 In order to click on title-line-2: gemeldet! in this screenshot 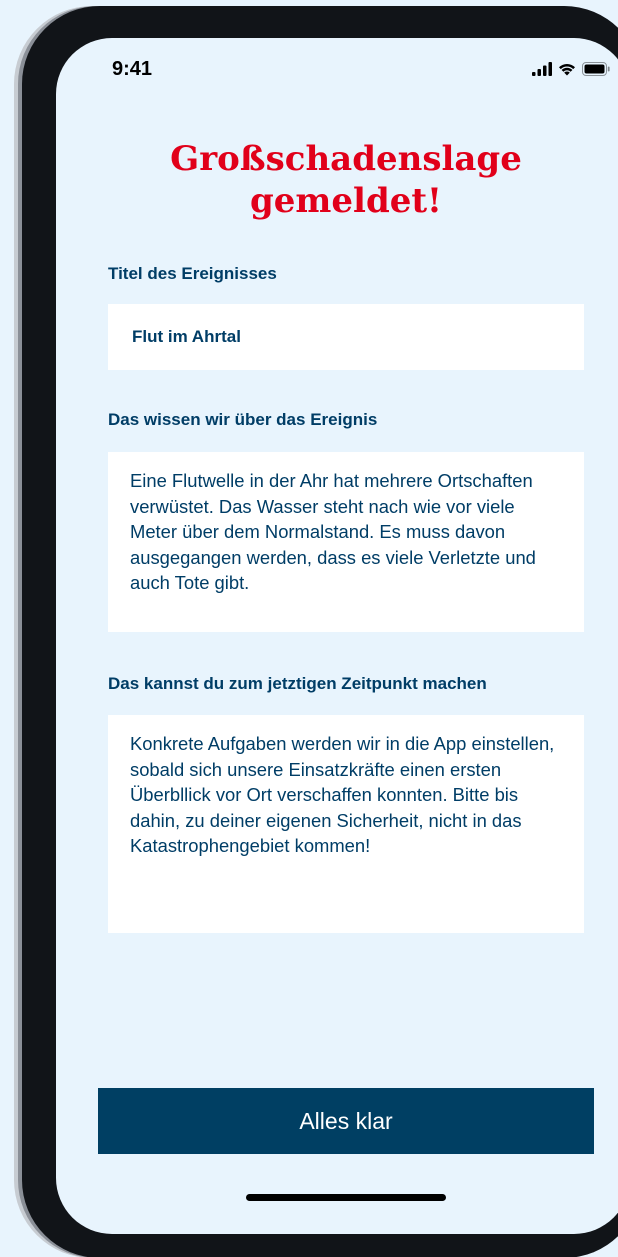, I will do `click(346, 201)`.